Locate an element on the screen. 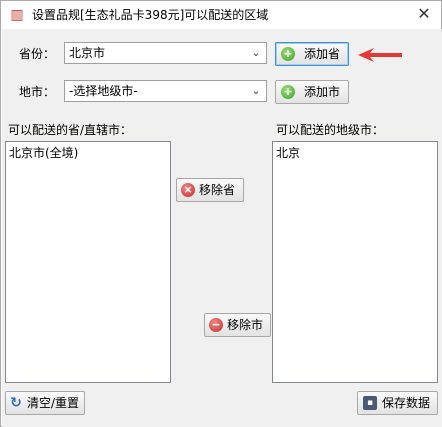 The image size is (442, 427). city-select: -选择地级市- ⌄ is located at coordinates (165, 91).